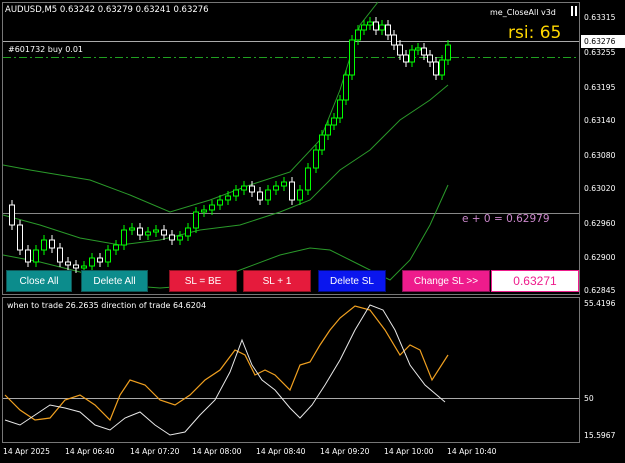 This screenshot has height=463, width=625. I want to click on sub-scale-tick: 55.4196, so click(600, 303).